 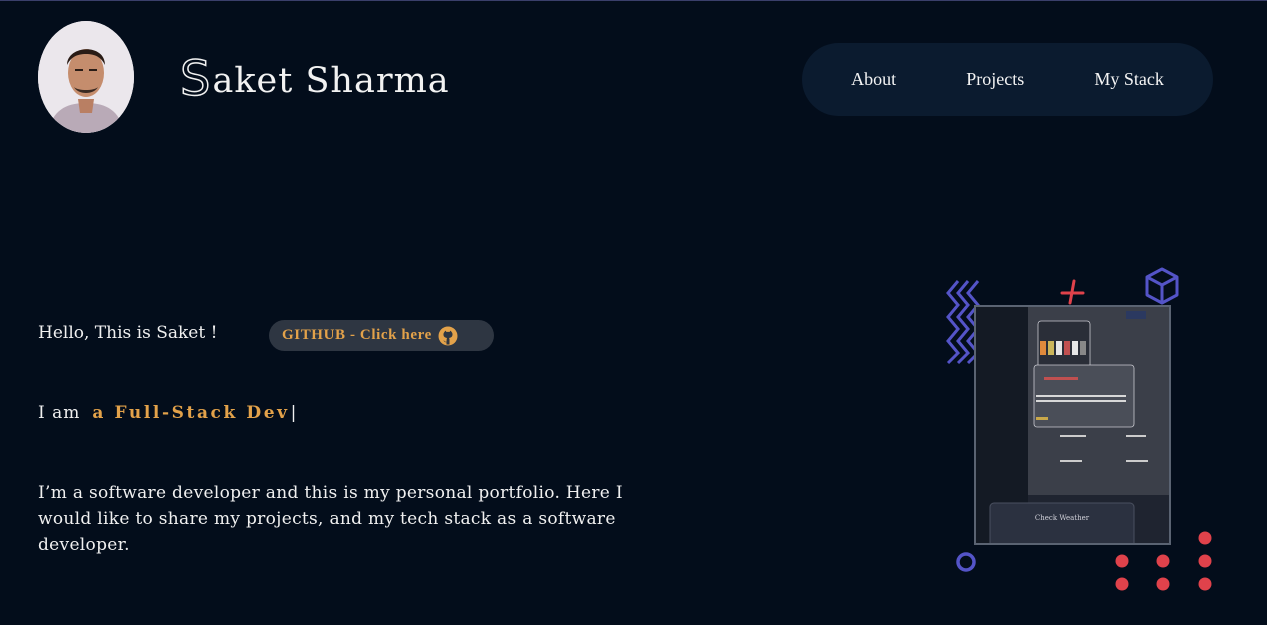 I want to click on main-nav: About Projects My Stack, so click(x=1007, y=79).